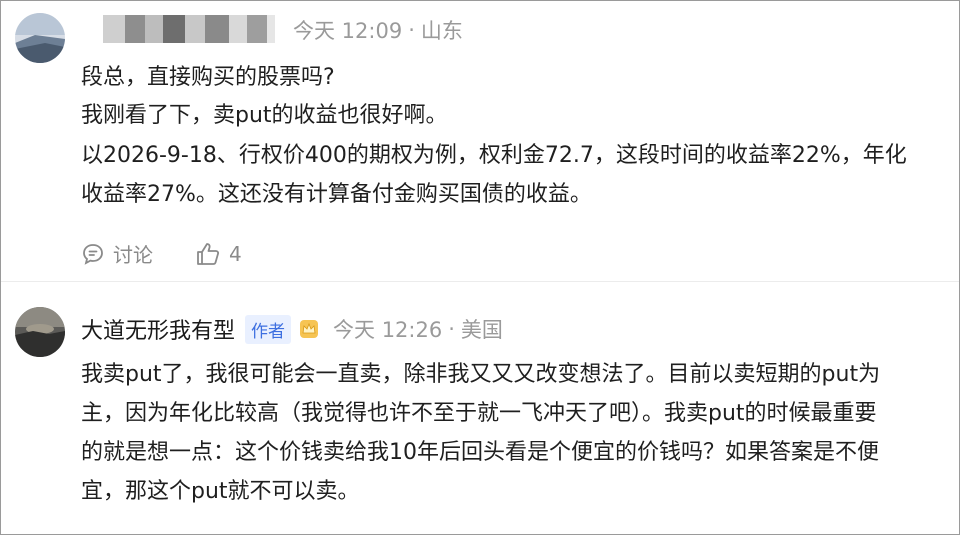 The height and width of the screenshot is (535, 960). I want to click on author-badge: 作者, so click(268, 329).